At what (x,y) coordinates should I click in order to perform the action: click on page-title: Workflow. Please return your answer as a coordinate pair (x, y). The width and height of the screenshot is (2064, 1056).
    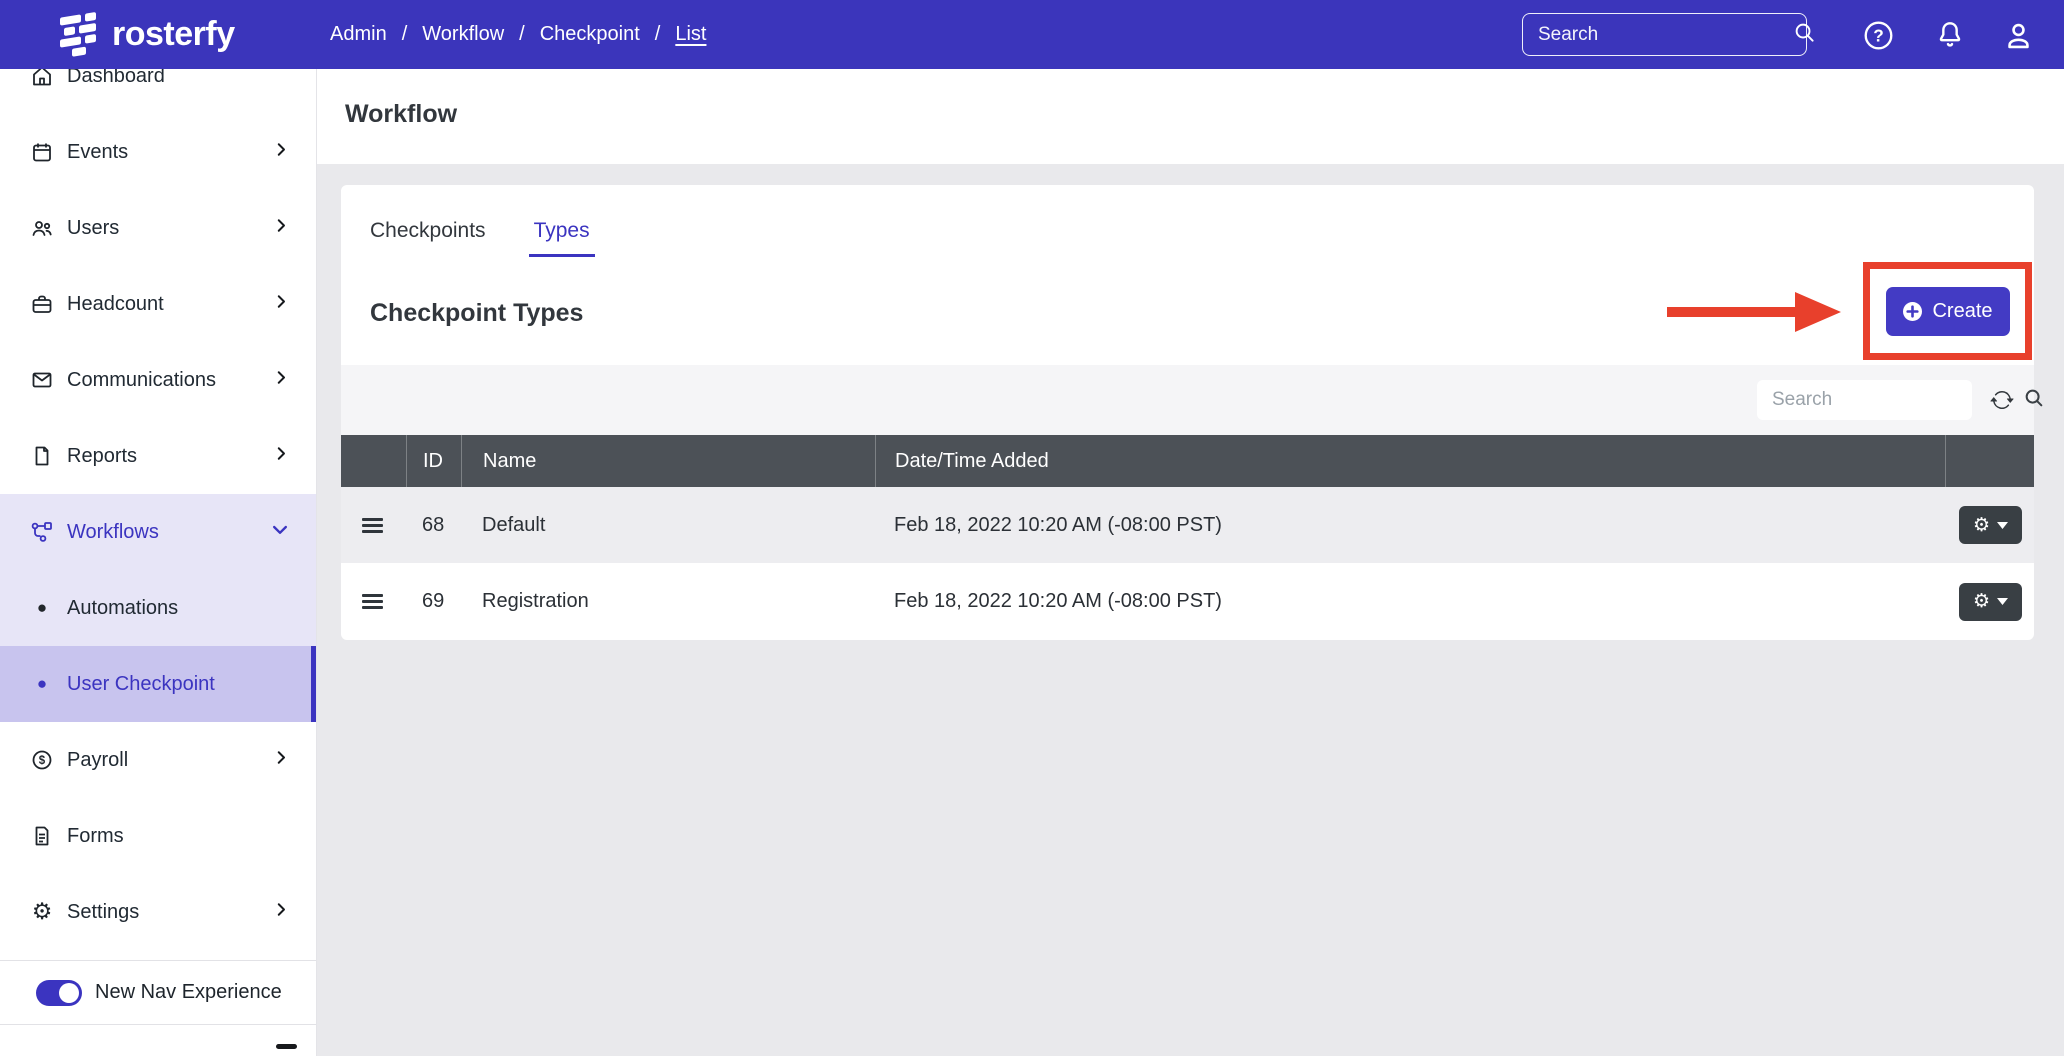
    Looking at the image, I should click on (401, 114).